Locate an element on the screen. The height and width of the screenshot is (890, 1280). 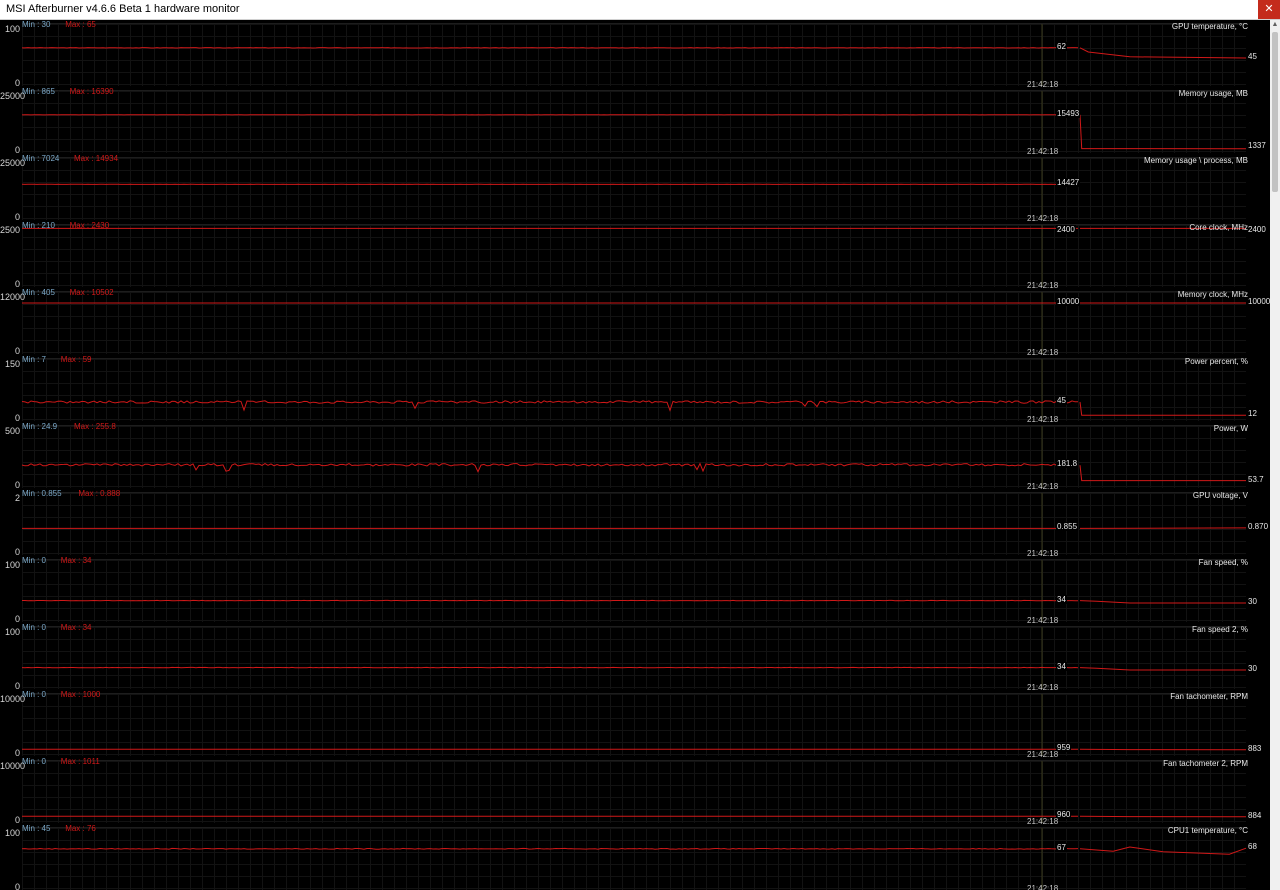
graph-min-label: Min : 7 is located at coordinates (34, 359).